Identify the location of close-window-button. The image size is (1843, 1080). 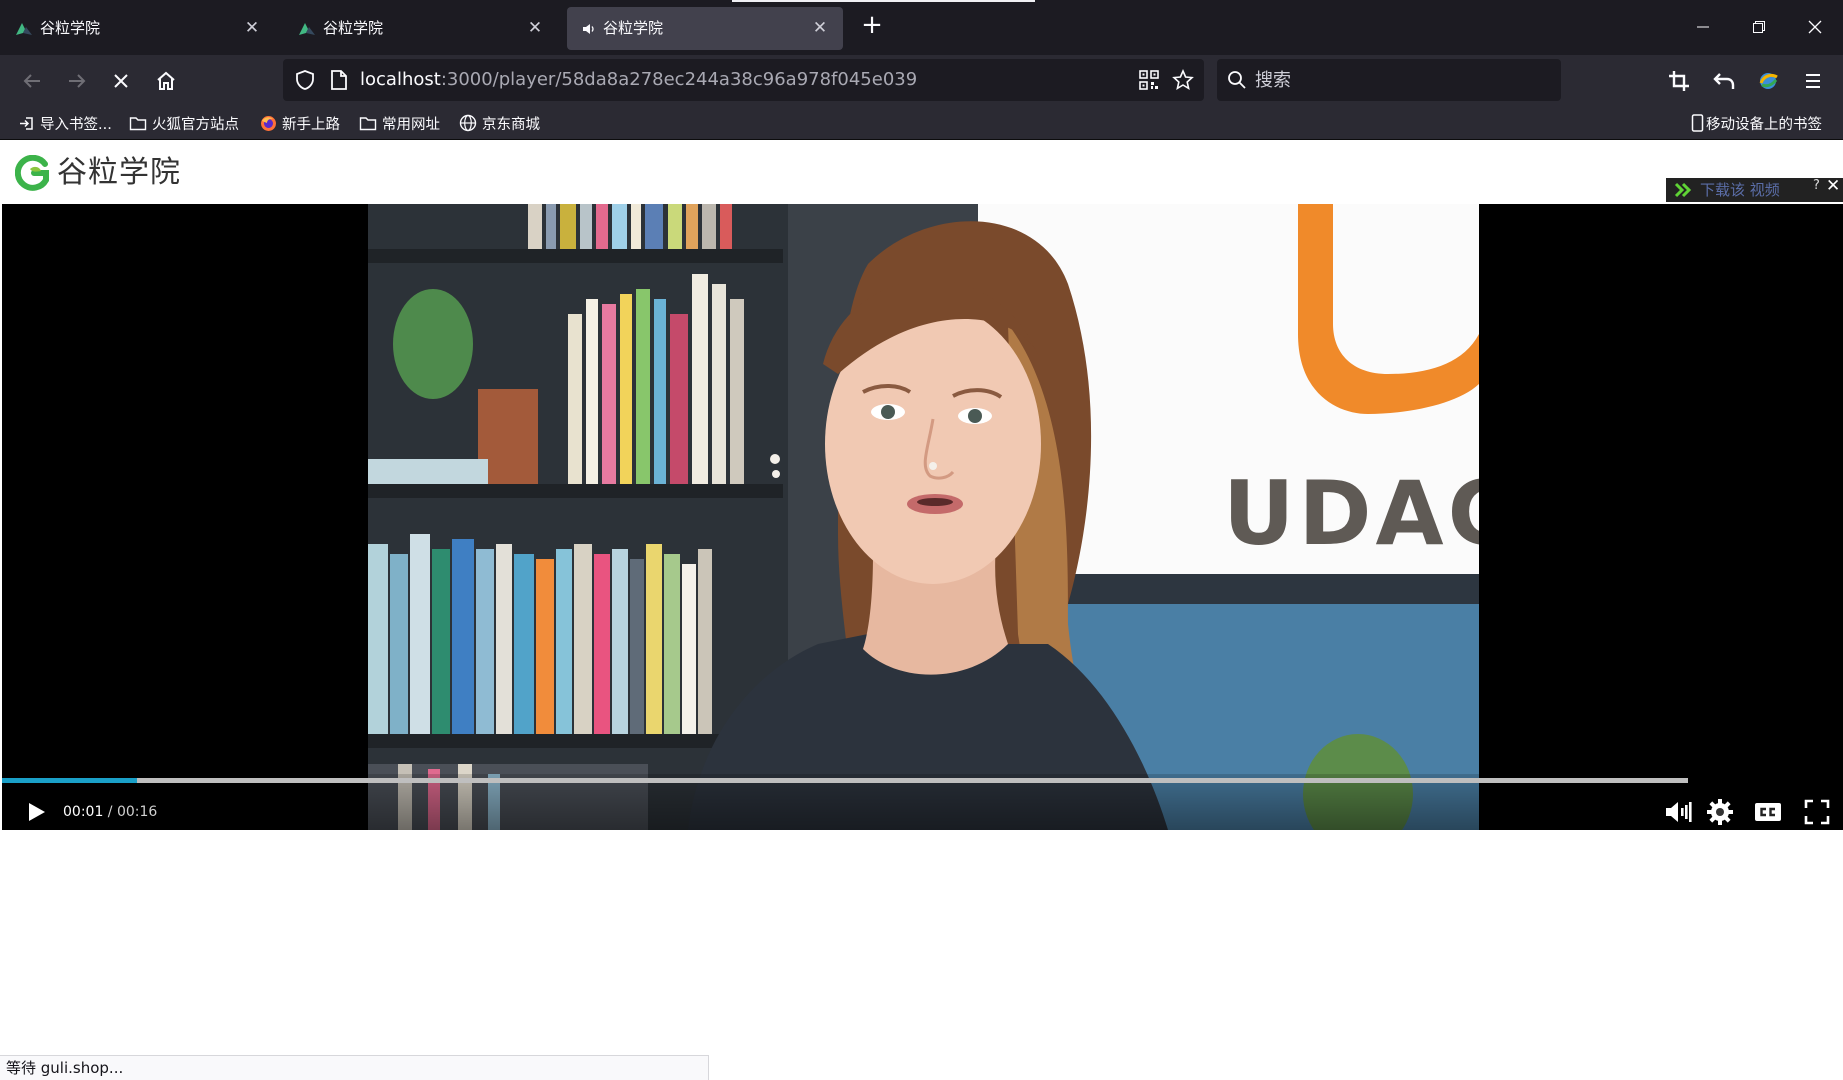
(1815, 27).